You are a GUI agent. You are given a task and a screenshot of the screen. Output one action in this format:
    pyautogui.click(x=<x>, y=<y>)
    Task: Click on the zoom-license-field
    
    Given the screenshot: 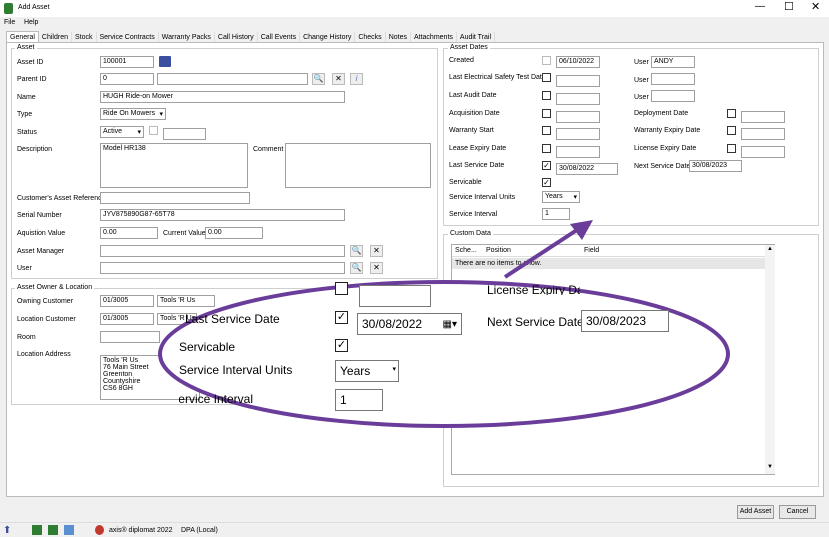 What is the action you would take?
    pyautogui.click(x=395, y=296)
    